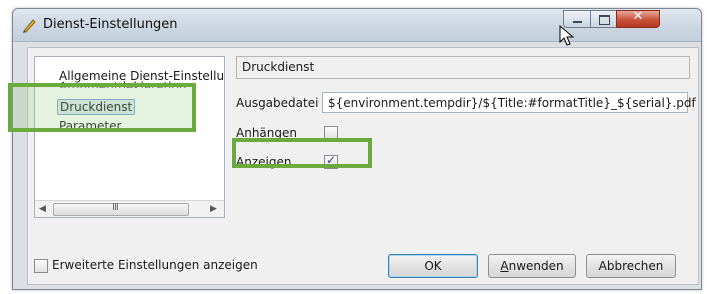 The height and width of the screenshot is (294, 707). Describe the element at coordinates (277, 103) in the screenshot. I see `ausgabedatei-label: Ausgabedatei` at that location.